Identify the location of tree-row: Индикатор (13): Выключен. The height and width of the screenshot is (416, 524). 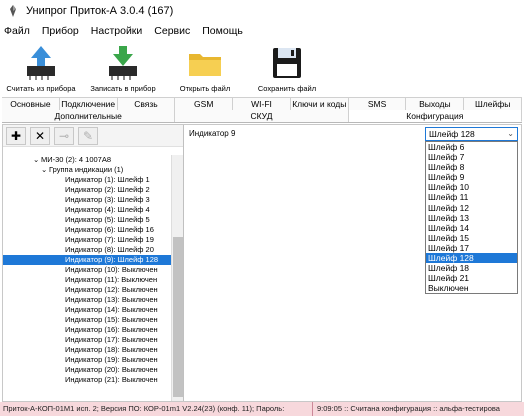
(87, 300).